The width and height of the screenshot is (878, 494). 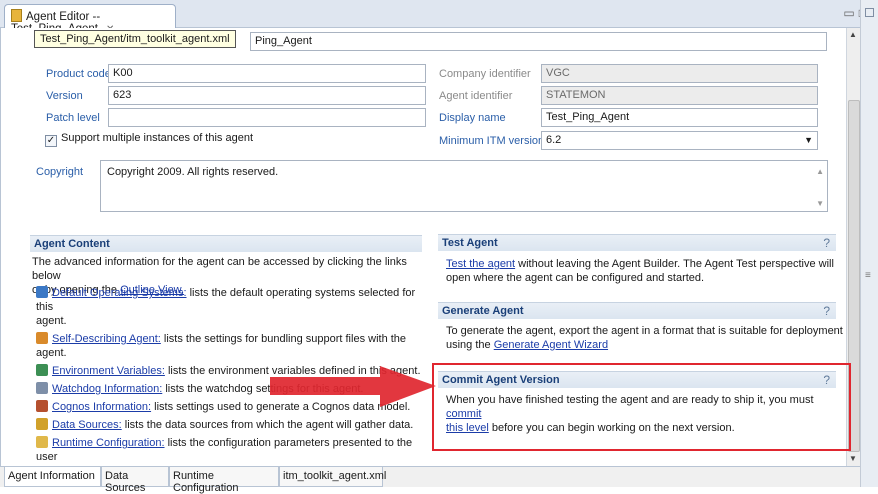 I want to click on minimize-icon: ▭, so click(x=850, y=13).